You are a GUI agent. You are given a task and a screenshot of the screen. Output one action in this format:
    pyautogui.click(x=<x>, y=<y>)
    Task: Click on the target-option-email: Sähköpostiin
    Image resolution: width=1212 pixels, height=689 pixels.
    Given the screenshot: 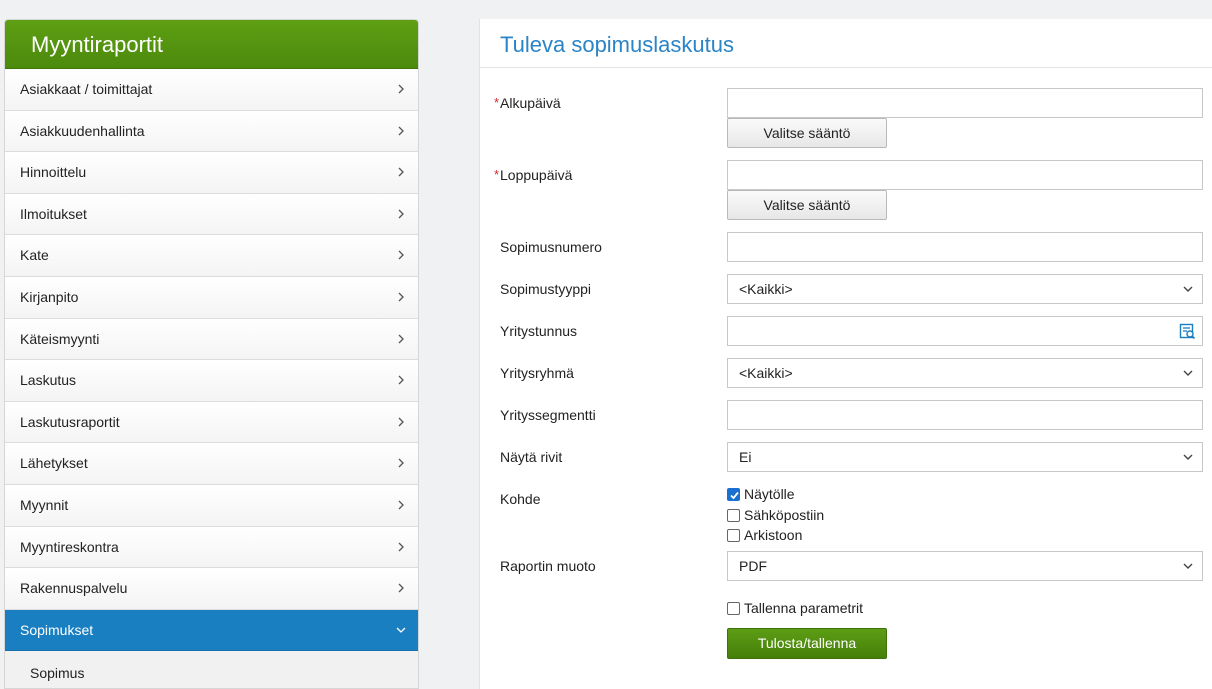 What is the action you would take?
    pyautogui.click(x=775, y=515)
    